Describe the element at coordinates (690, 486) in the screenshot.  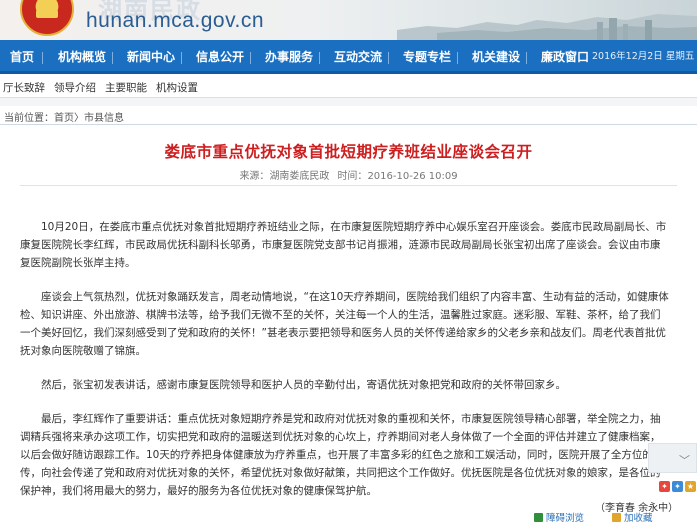
I see `qzone-share-icon: ★` at that location.